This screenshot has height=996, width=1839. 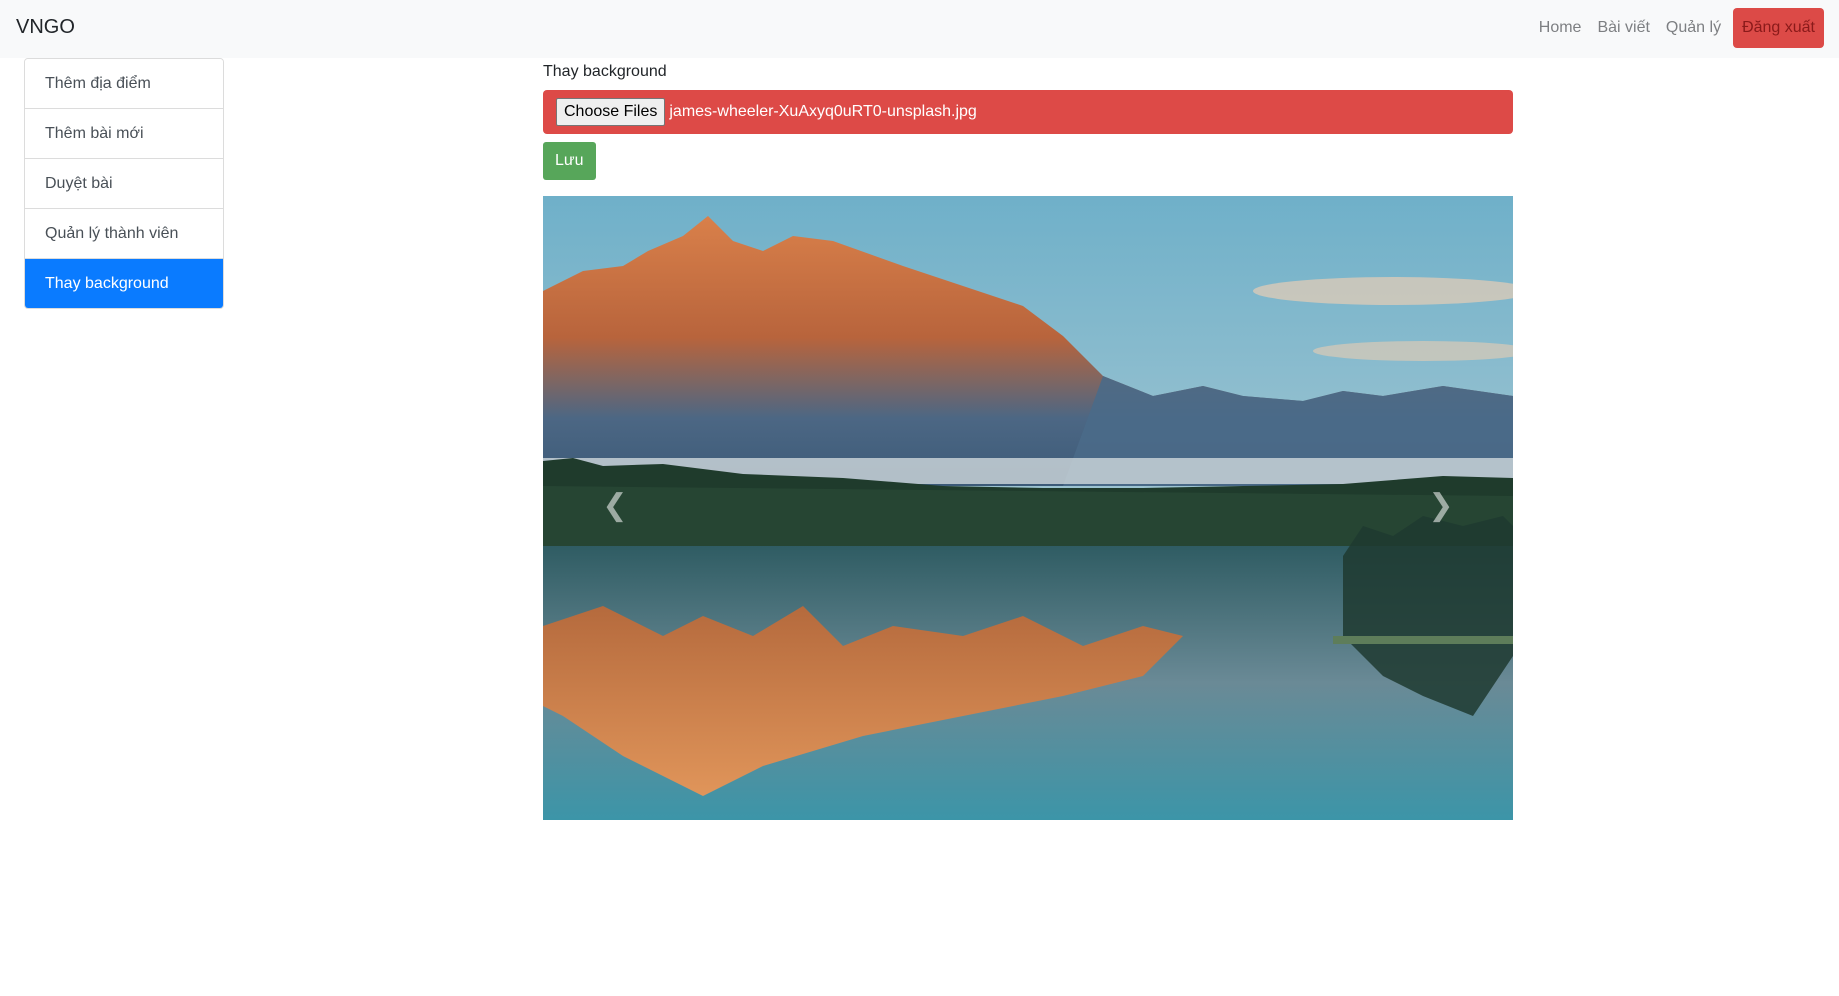 What do you see at coordinates (611, 112) in the screenshot?
I see `choose-files-button: Choose Files` at bounding box center [611, 112].